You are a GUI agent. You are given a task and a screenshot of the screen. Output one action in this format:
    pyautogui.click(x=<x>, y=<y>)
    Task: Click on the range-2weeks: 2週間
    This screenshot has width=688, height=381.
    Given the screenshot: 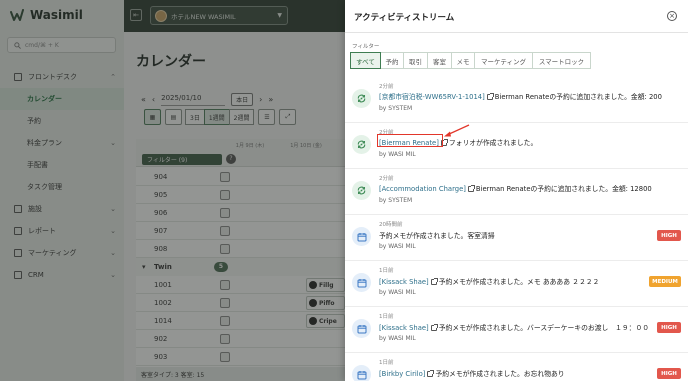 What is the action you would take?
    pyautogui.click(x=241, y=117)
    